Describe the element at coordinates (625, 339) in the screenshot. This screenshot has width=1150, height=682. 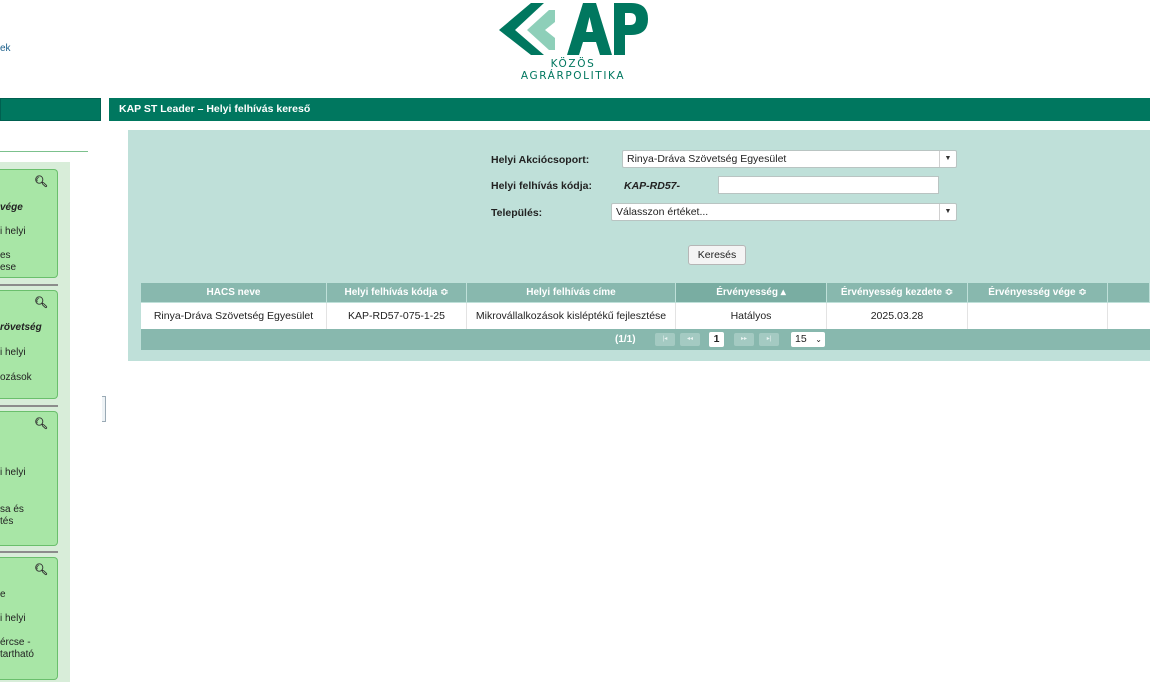
I see `page-info: (1/1)` at that location.